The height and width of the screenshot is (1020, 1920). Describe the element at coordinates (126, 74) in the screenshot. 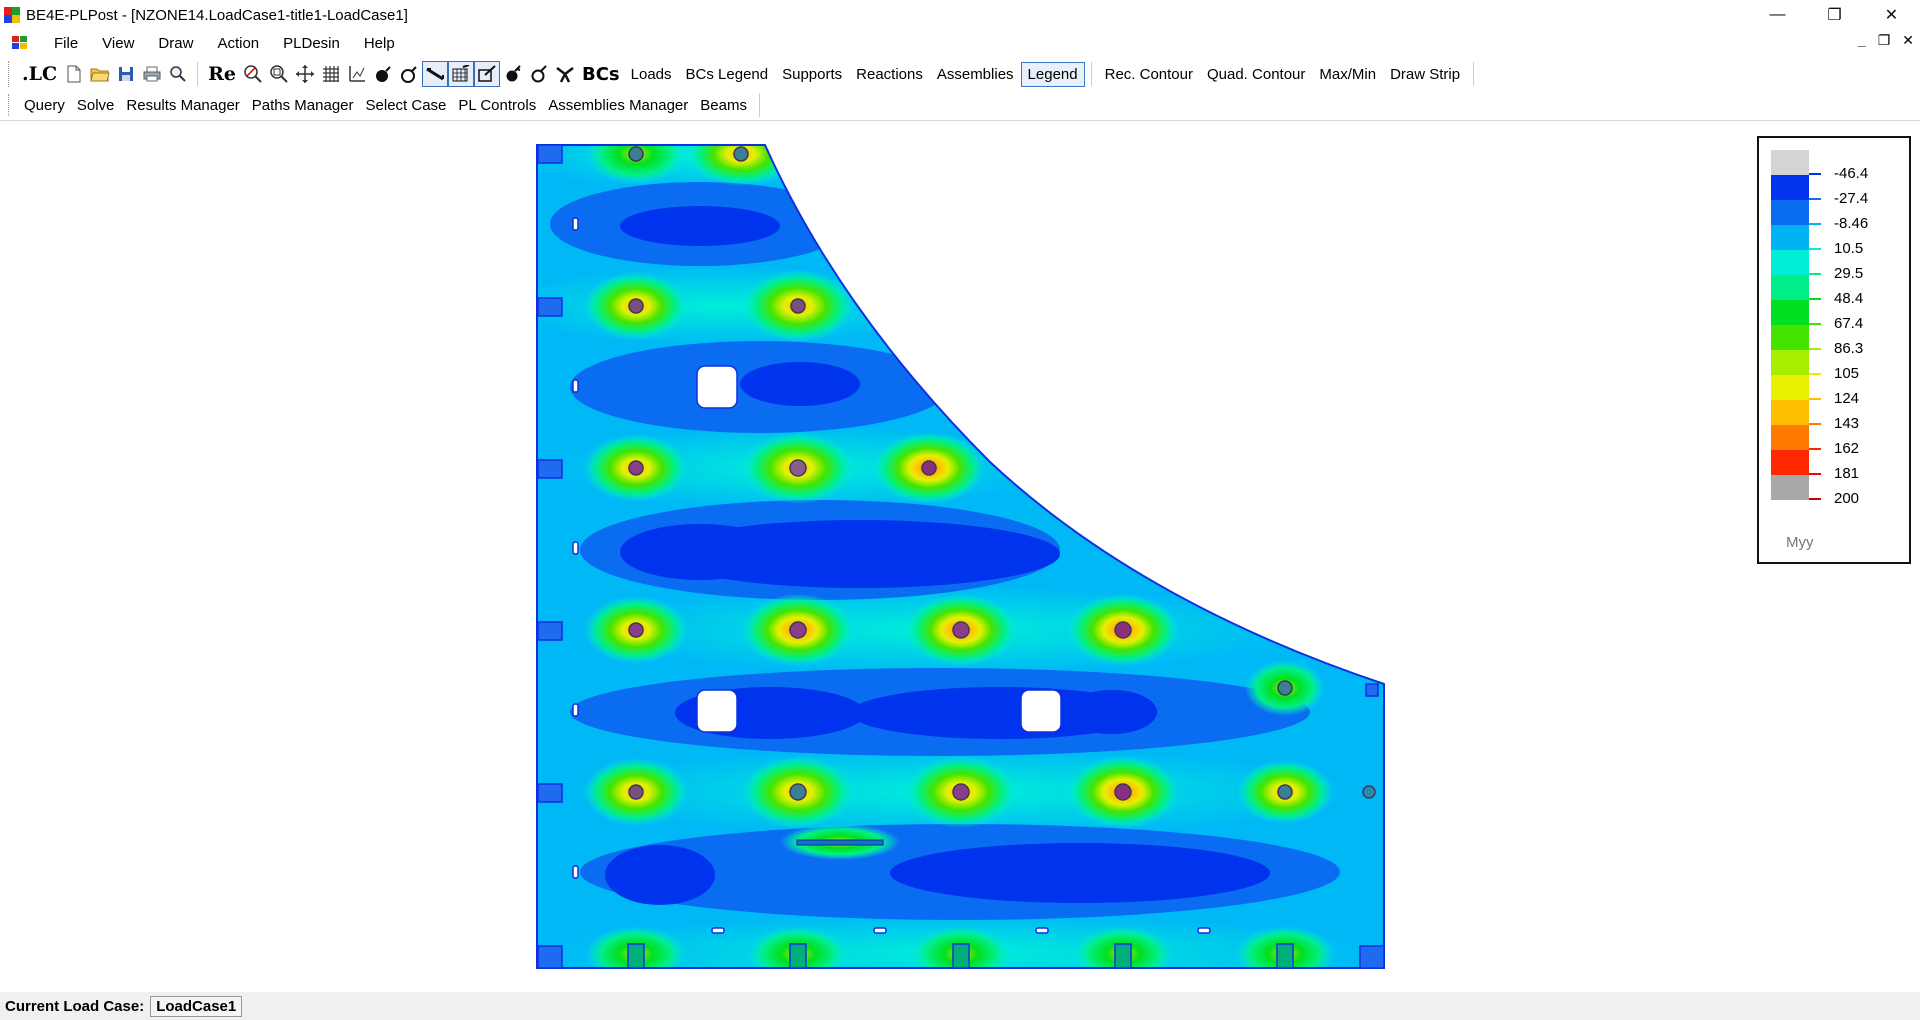

I see `save-icon` at that location.